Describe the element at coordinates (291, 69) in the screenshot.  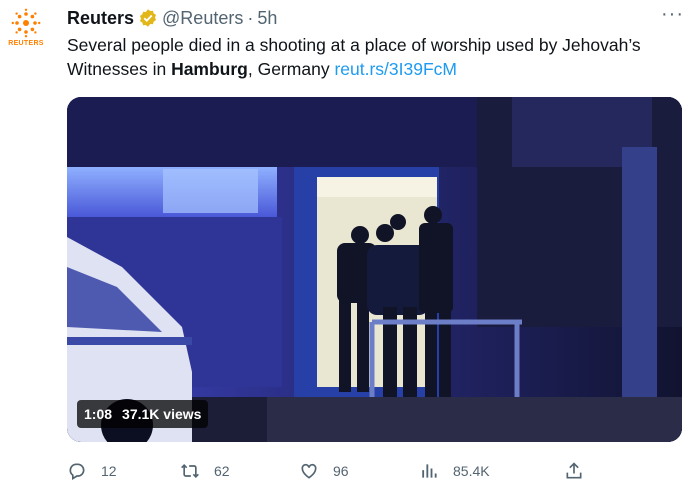
I see `tweet-text-end: , Germany` at that location.